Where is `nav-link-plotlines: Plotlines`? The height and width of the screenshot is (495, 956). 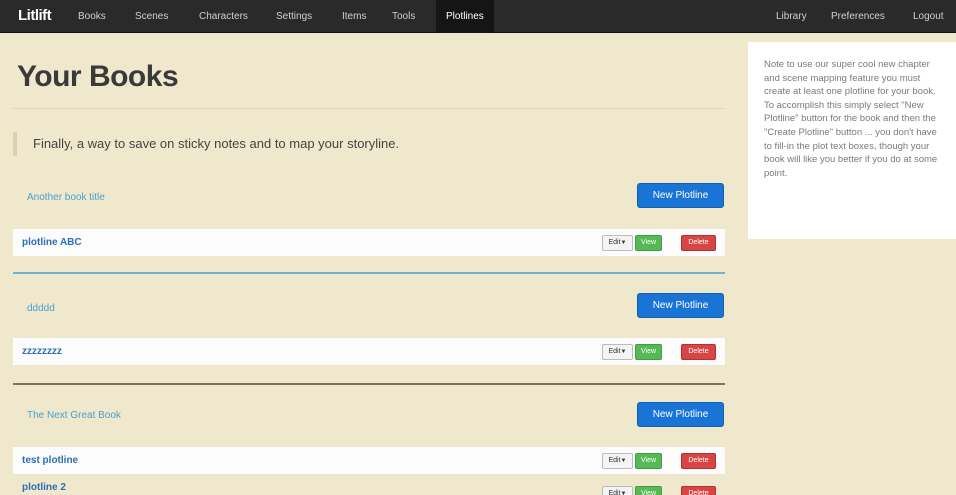 nav-link-plotlines: Plotlines is located at coordinates (465, 16).